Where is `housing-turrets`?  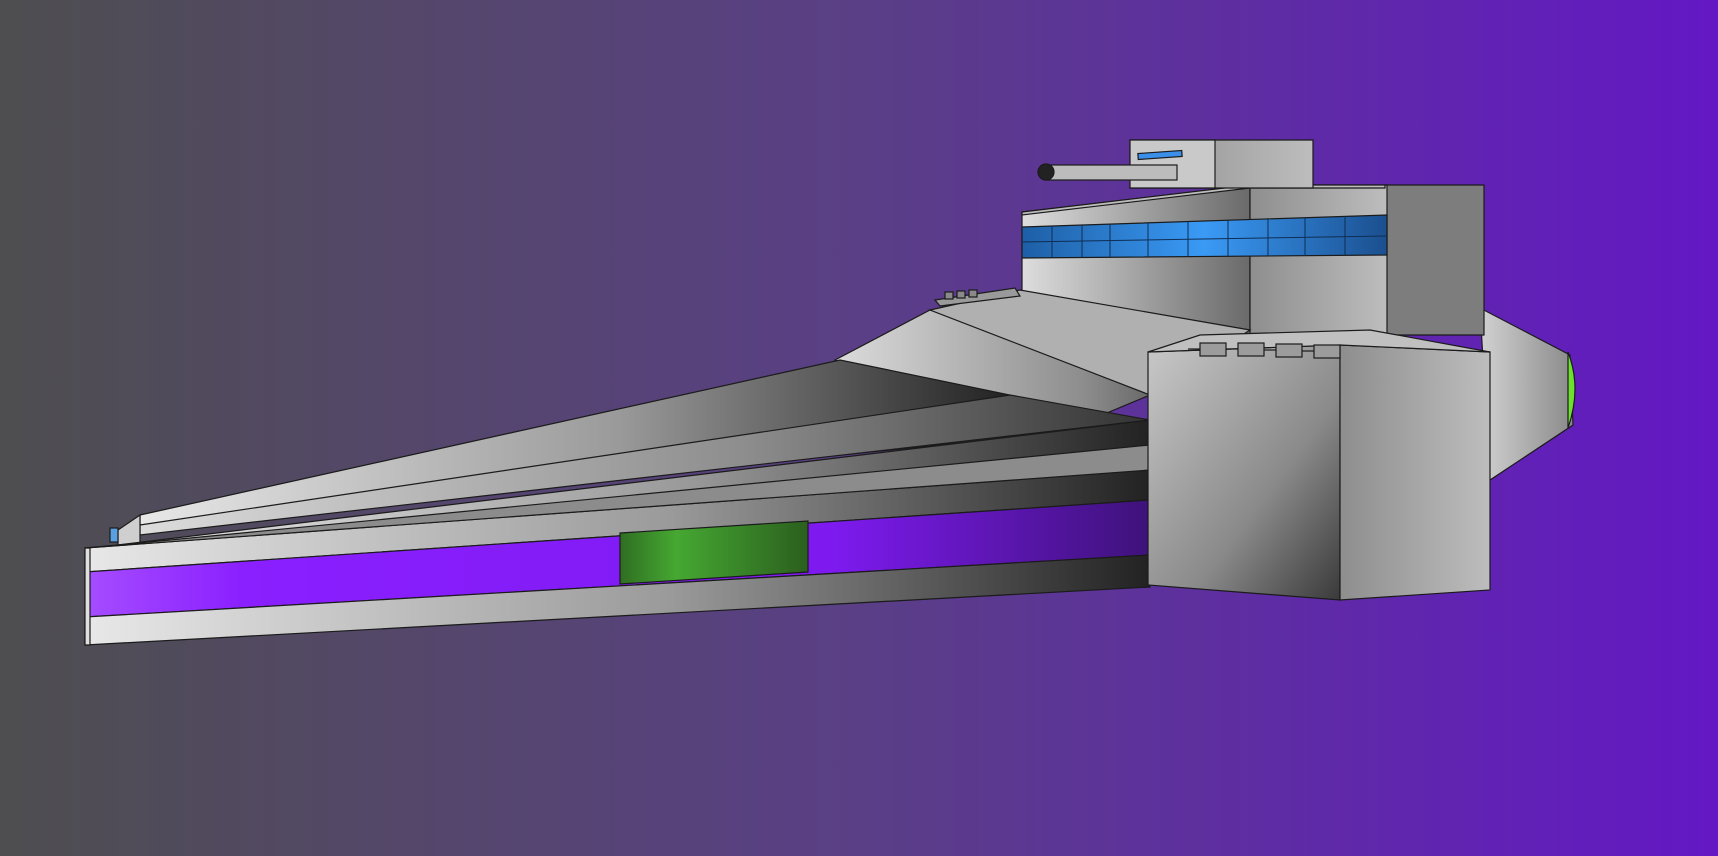 housing-turrets is located at coordinates (1264, 350).